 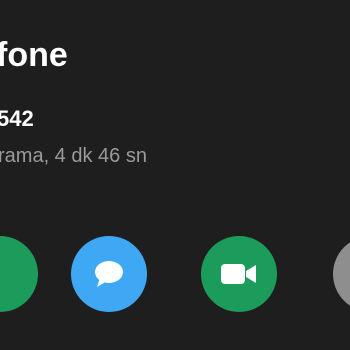 I want to click on contact-name: fone, so click(x=34, y=55).